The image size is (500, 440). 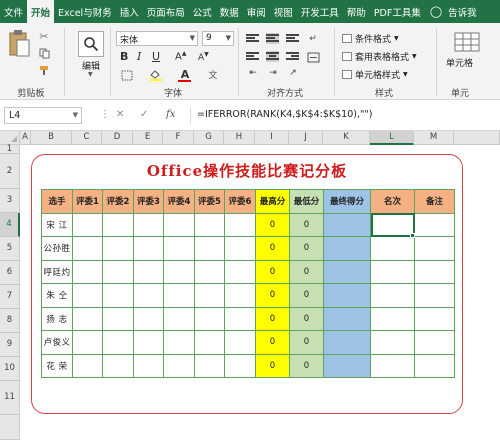 I want to click on header-cell: 评委6, so click(x=240, y=201).